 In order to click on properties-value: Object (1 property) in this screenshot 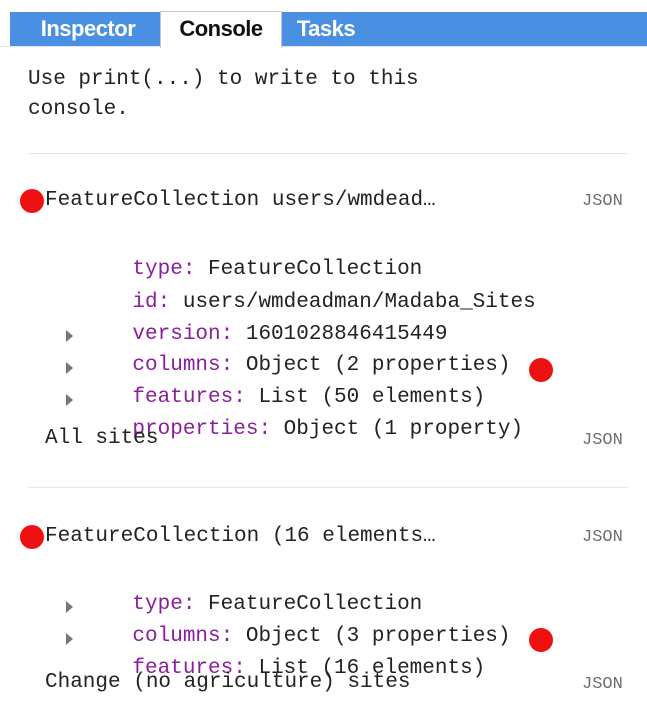, I will do `click(397, 429)`.